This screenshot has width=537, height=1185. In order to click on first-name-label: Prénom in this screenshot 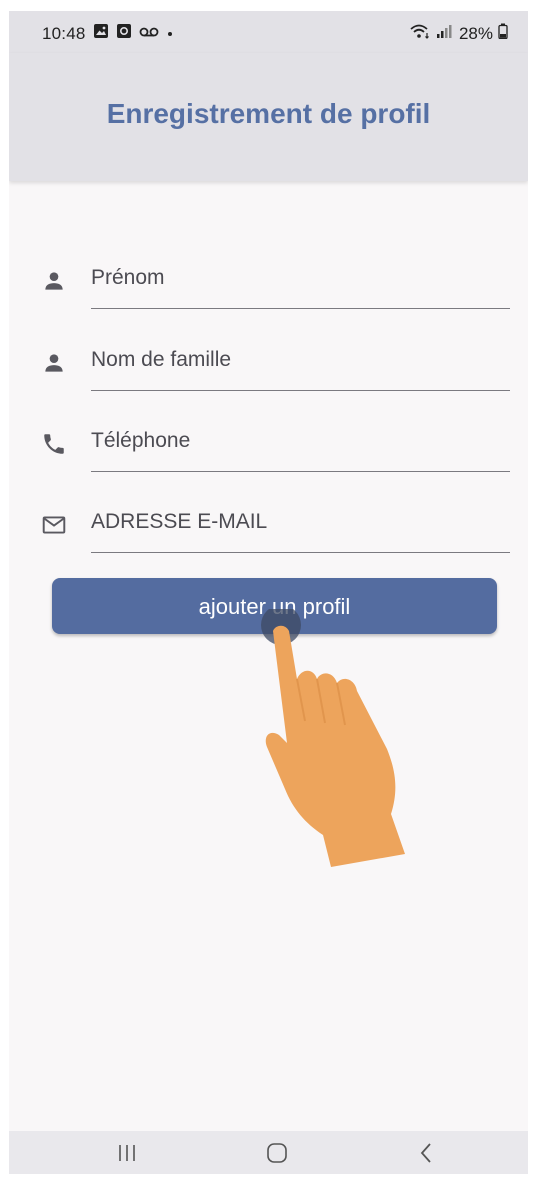, I will do `click(128, 277)`.